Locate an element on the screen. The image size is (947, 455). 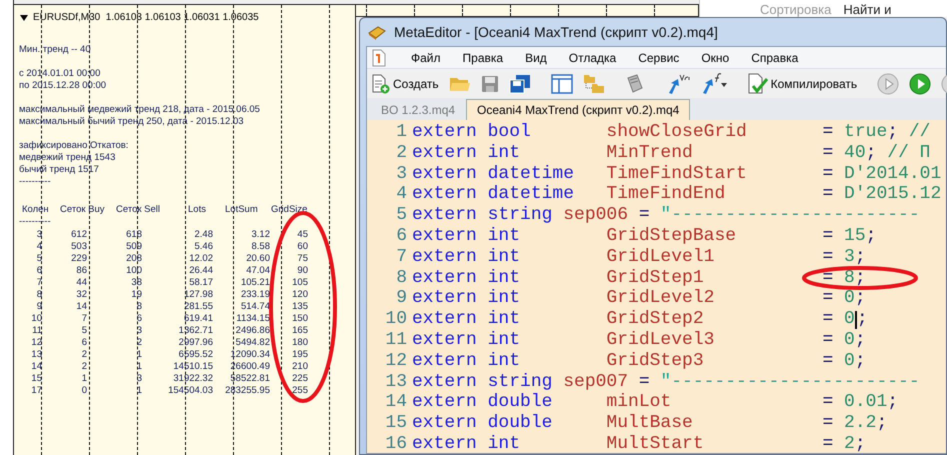
layout-icon is located at coordinates (561, 84).